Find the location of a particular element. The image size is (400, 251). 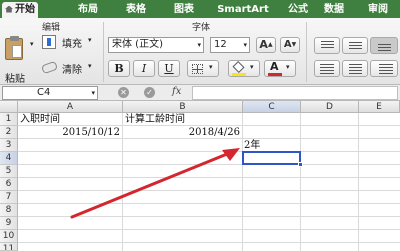

clear-label: 清除 is located at coordinates (72, 70).